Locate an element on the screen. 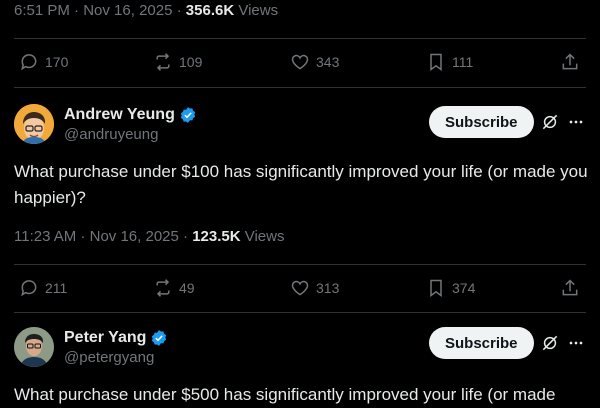  author-name-row: Peter Yang is located at coordinates (116, 338).